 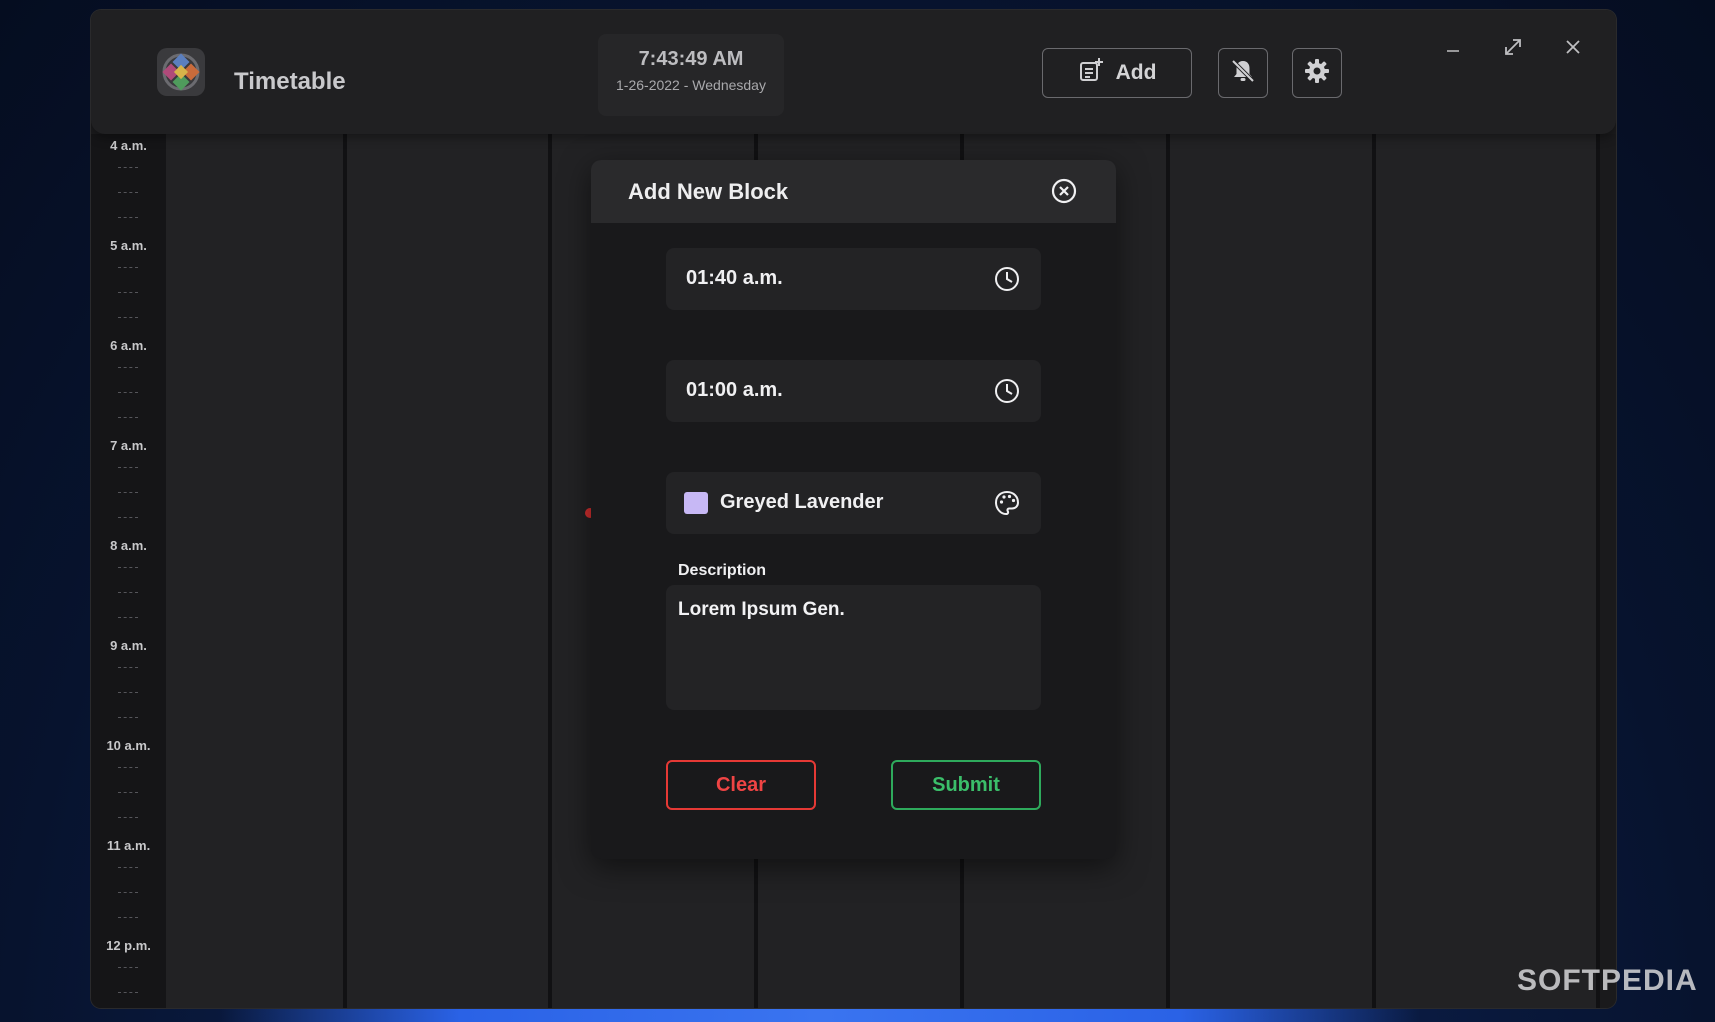 I want to click on add-note-icon, so click(x=1091, y=73).